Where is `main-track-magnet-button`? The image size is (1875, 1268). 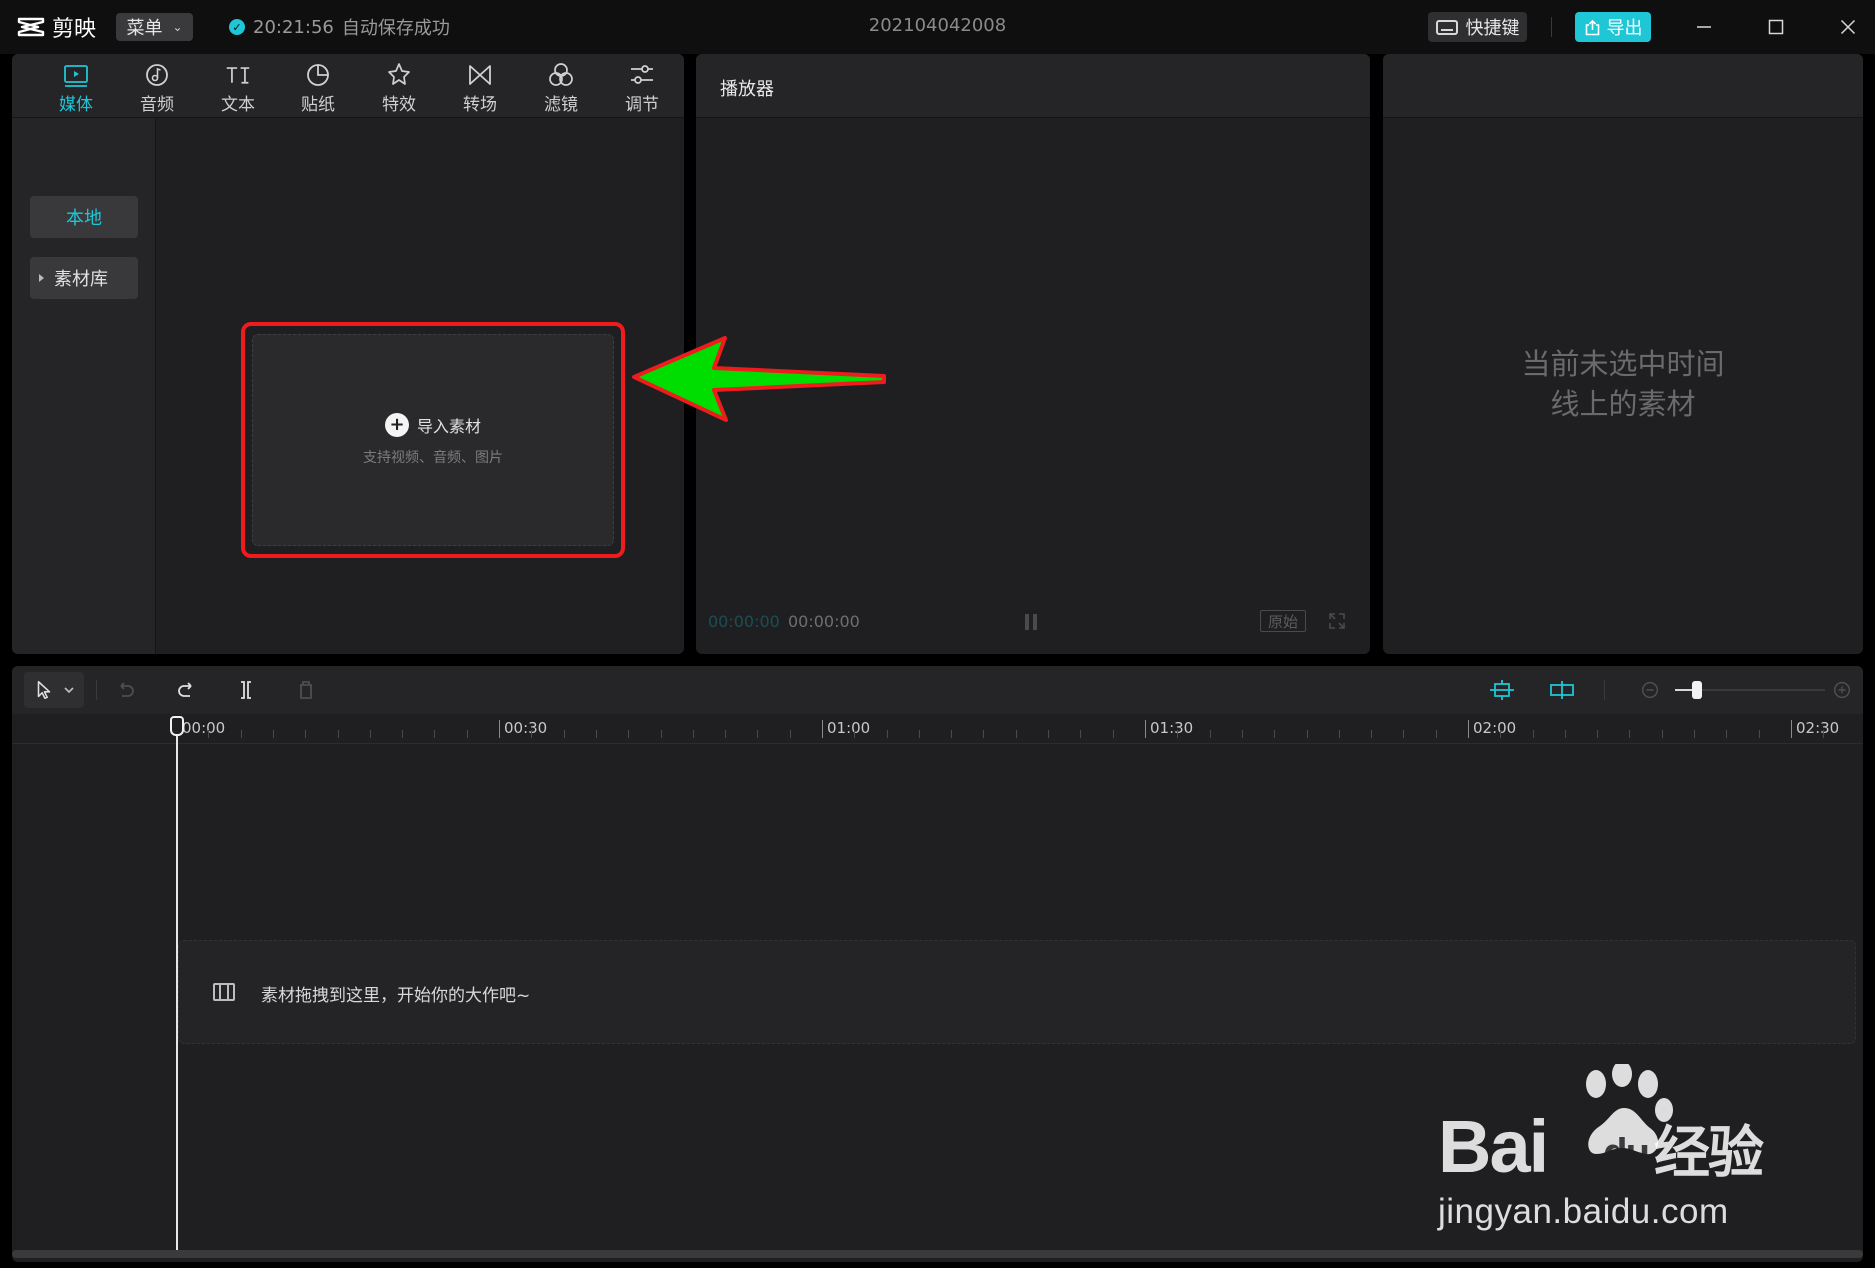 main-track-magnet-button is located at coordinates (1502, 690).